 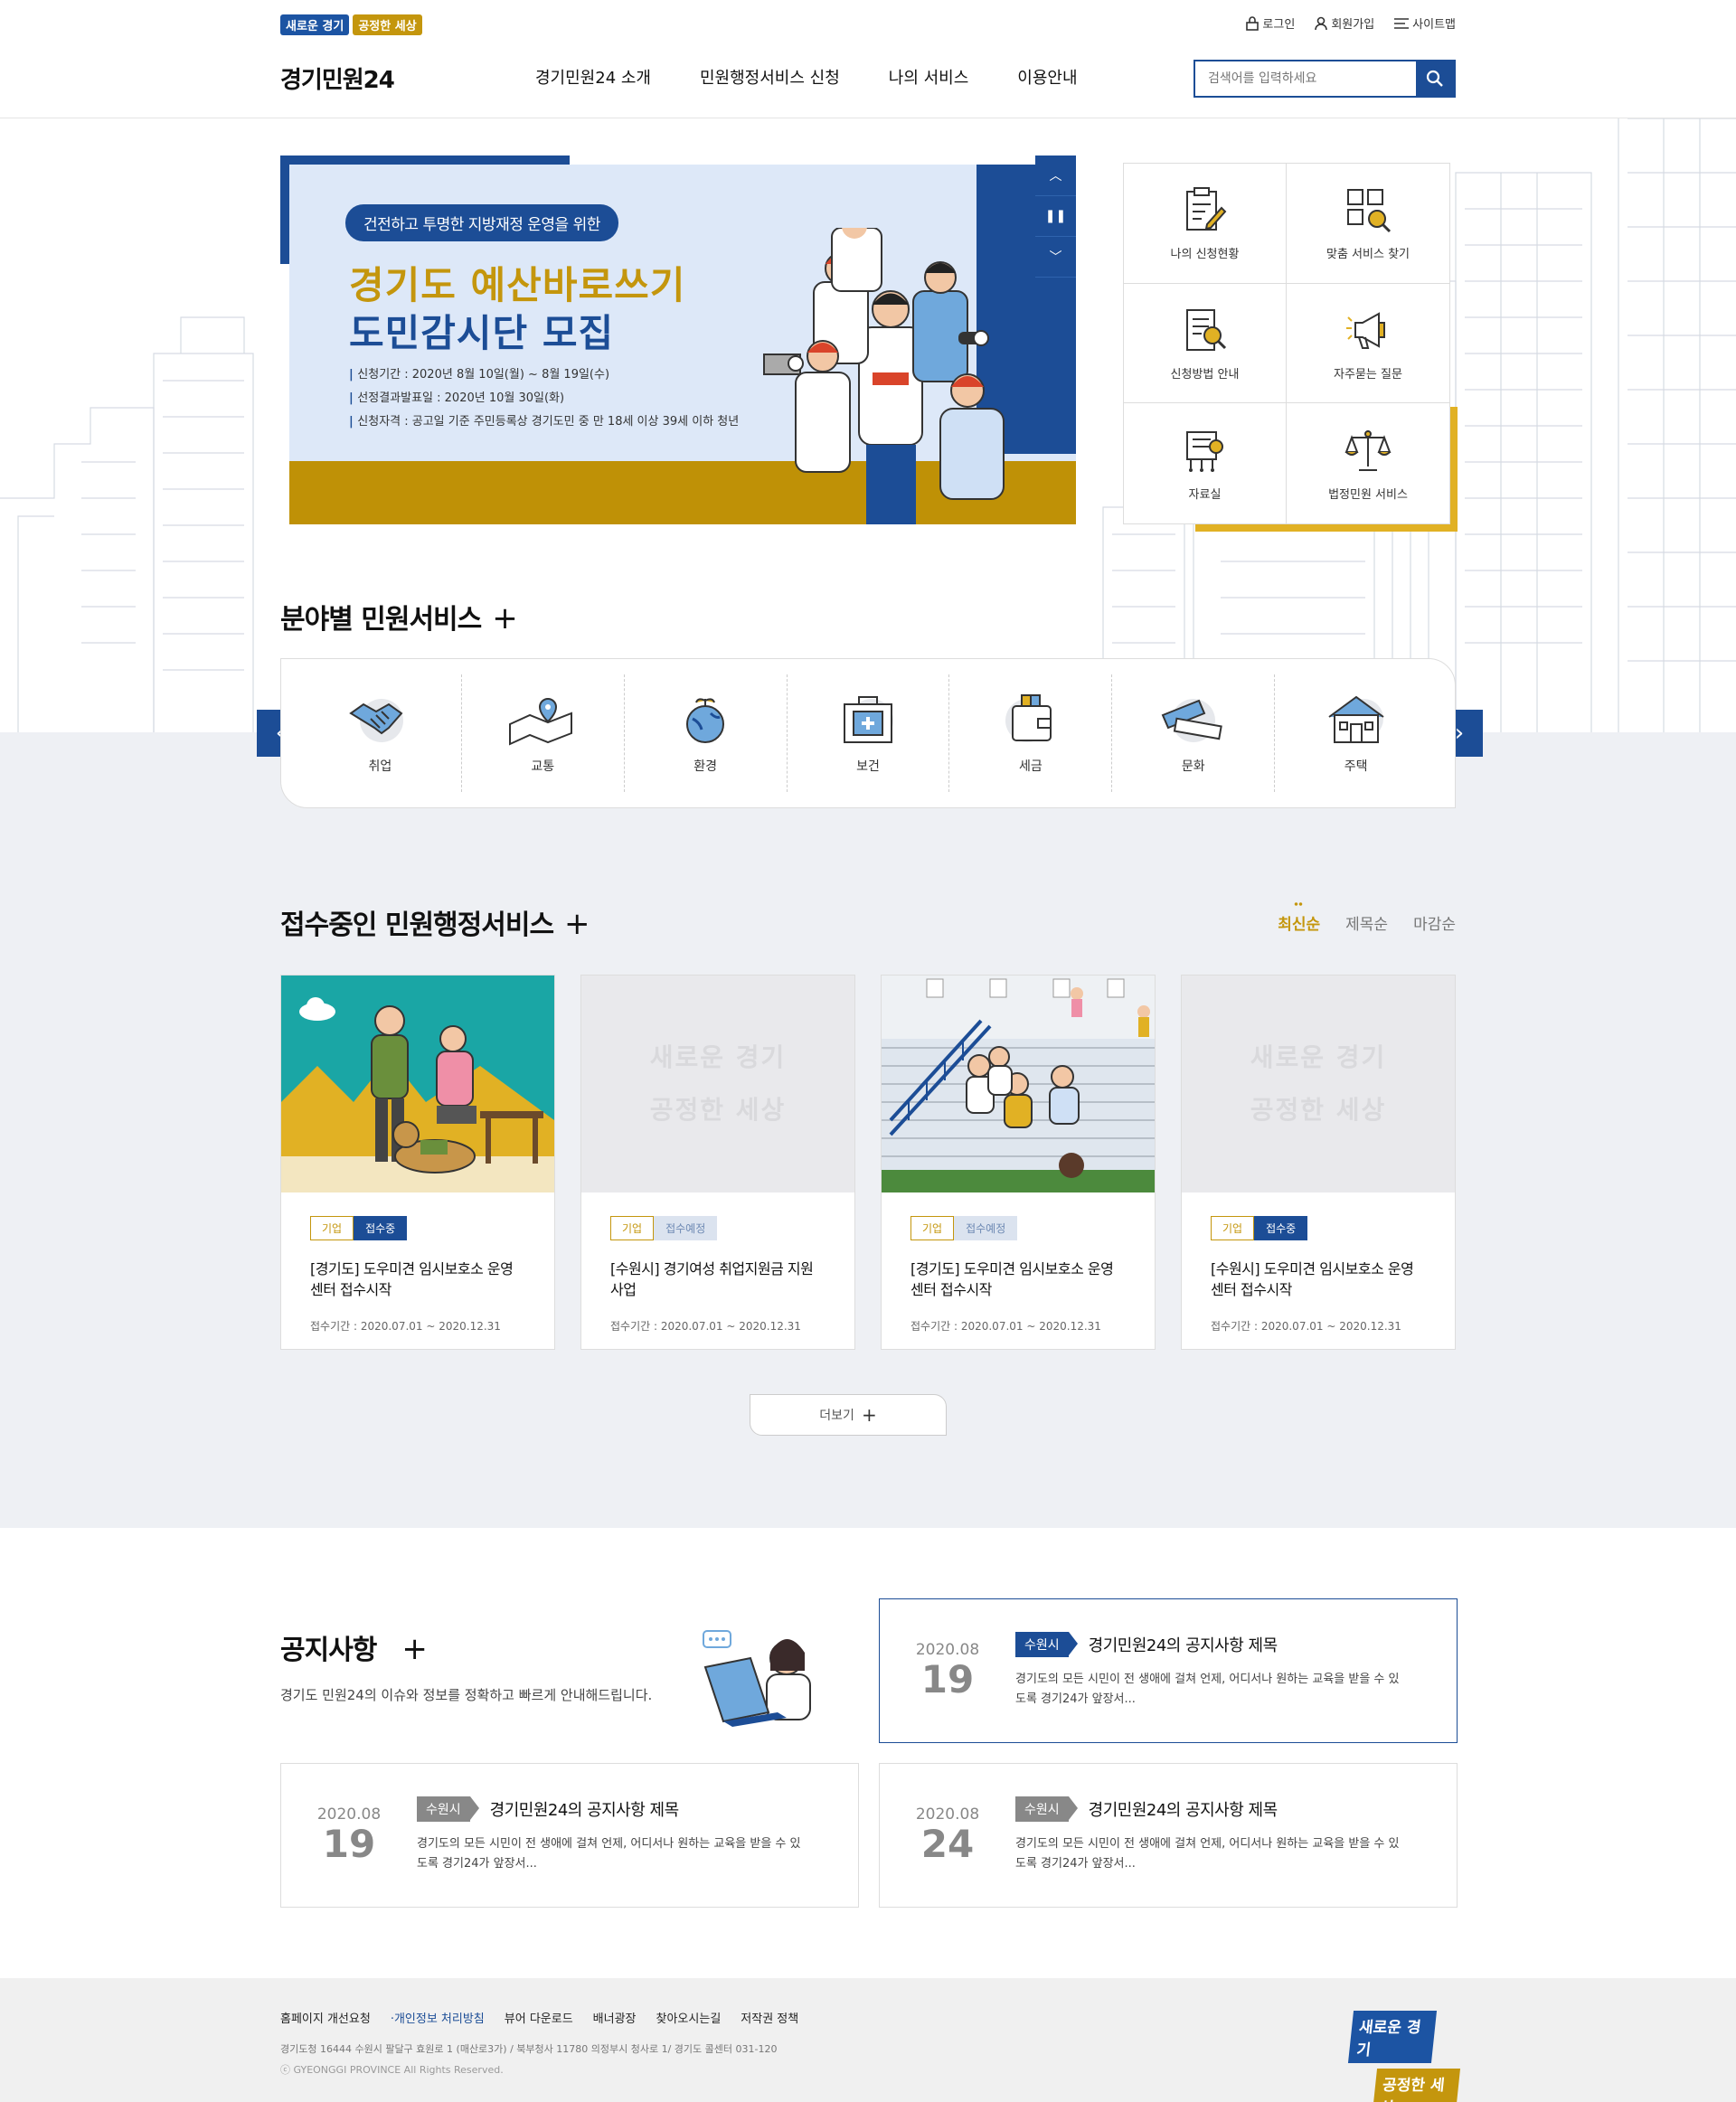 What do you see at coordinates (544, 375) in the screenshot?
I see `banner-info-period: 신청기간 : 2020년 8월 10일(월) ~ 8월 19일(수)` at bounding box center [544, 375].